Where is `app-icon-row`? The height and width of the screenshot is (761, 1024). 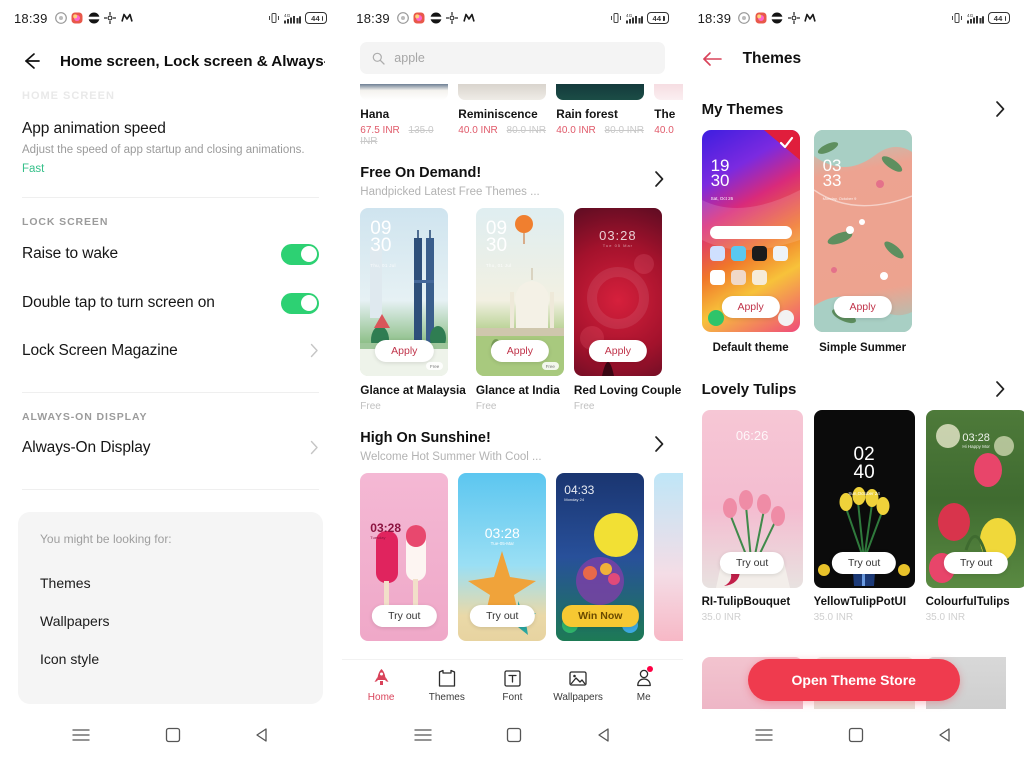
app-icon-row is located at coordinates (738, 277).